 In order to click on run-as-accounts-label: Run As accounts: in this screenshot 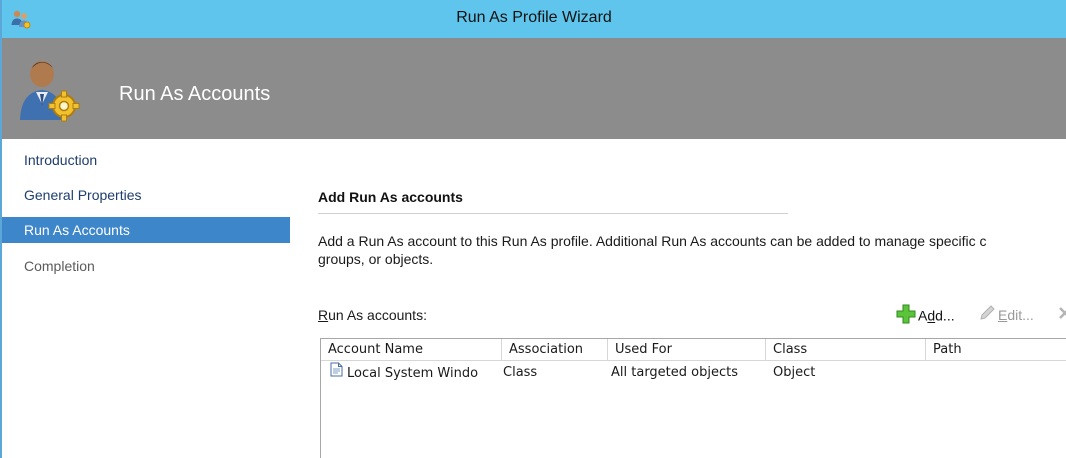, I will do `click(372, 315)`.